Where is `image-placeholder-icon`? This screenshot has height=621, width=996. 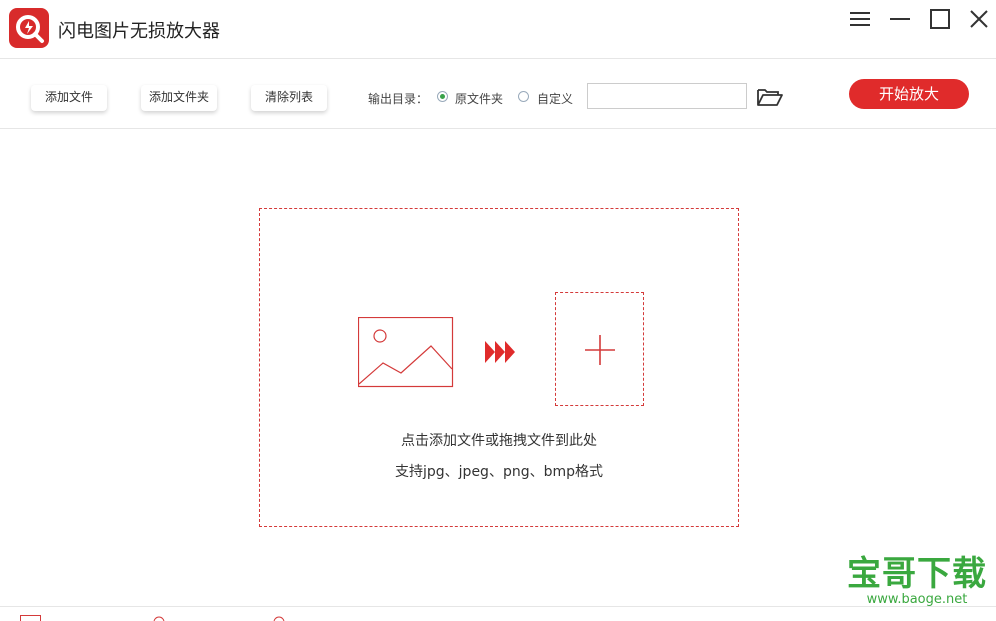 image-placeholder-icon is located at coordinates (406, 352).